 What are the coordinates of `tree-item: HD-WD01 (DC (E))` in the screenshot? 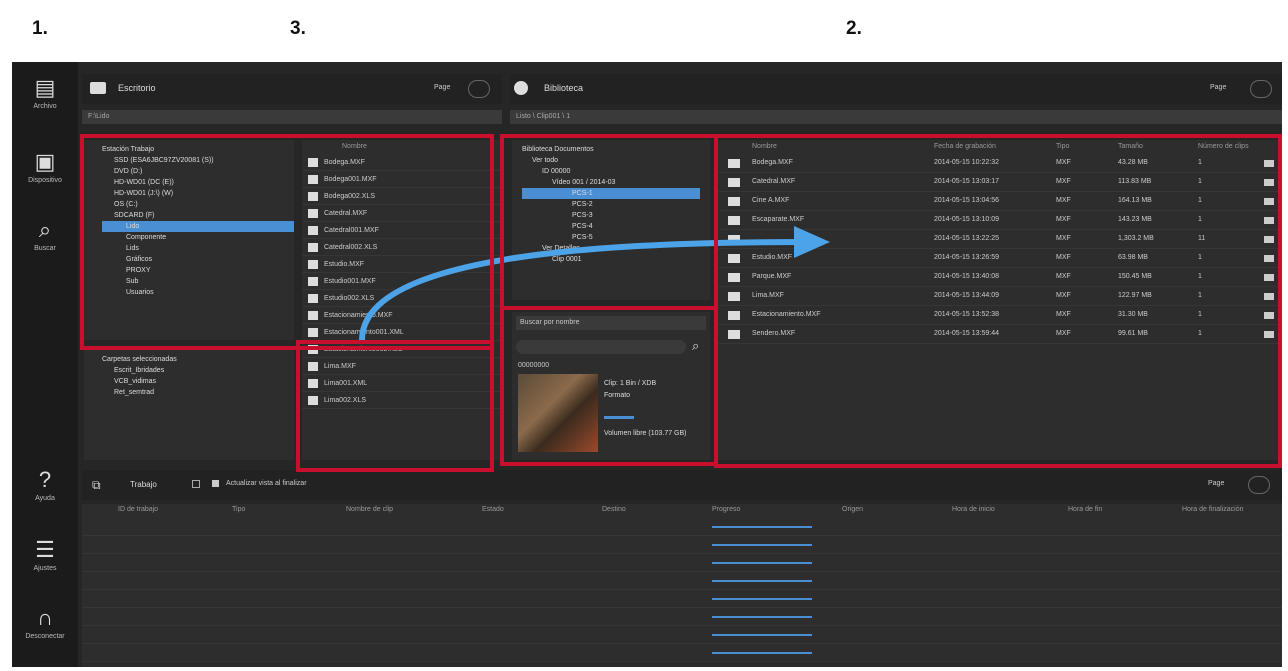 It's located at (198, 182).